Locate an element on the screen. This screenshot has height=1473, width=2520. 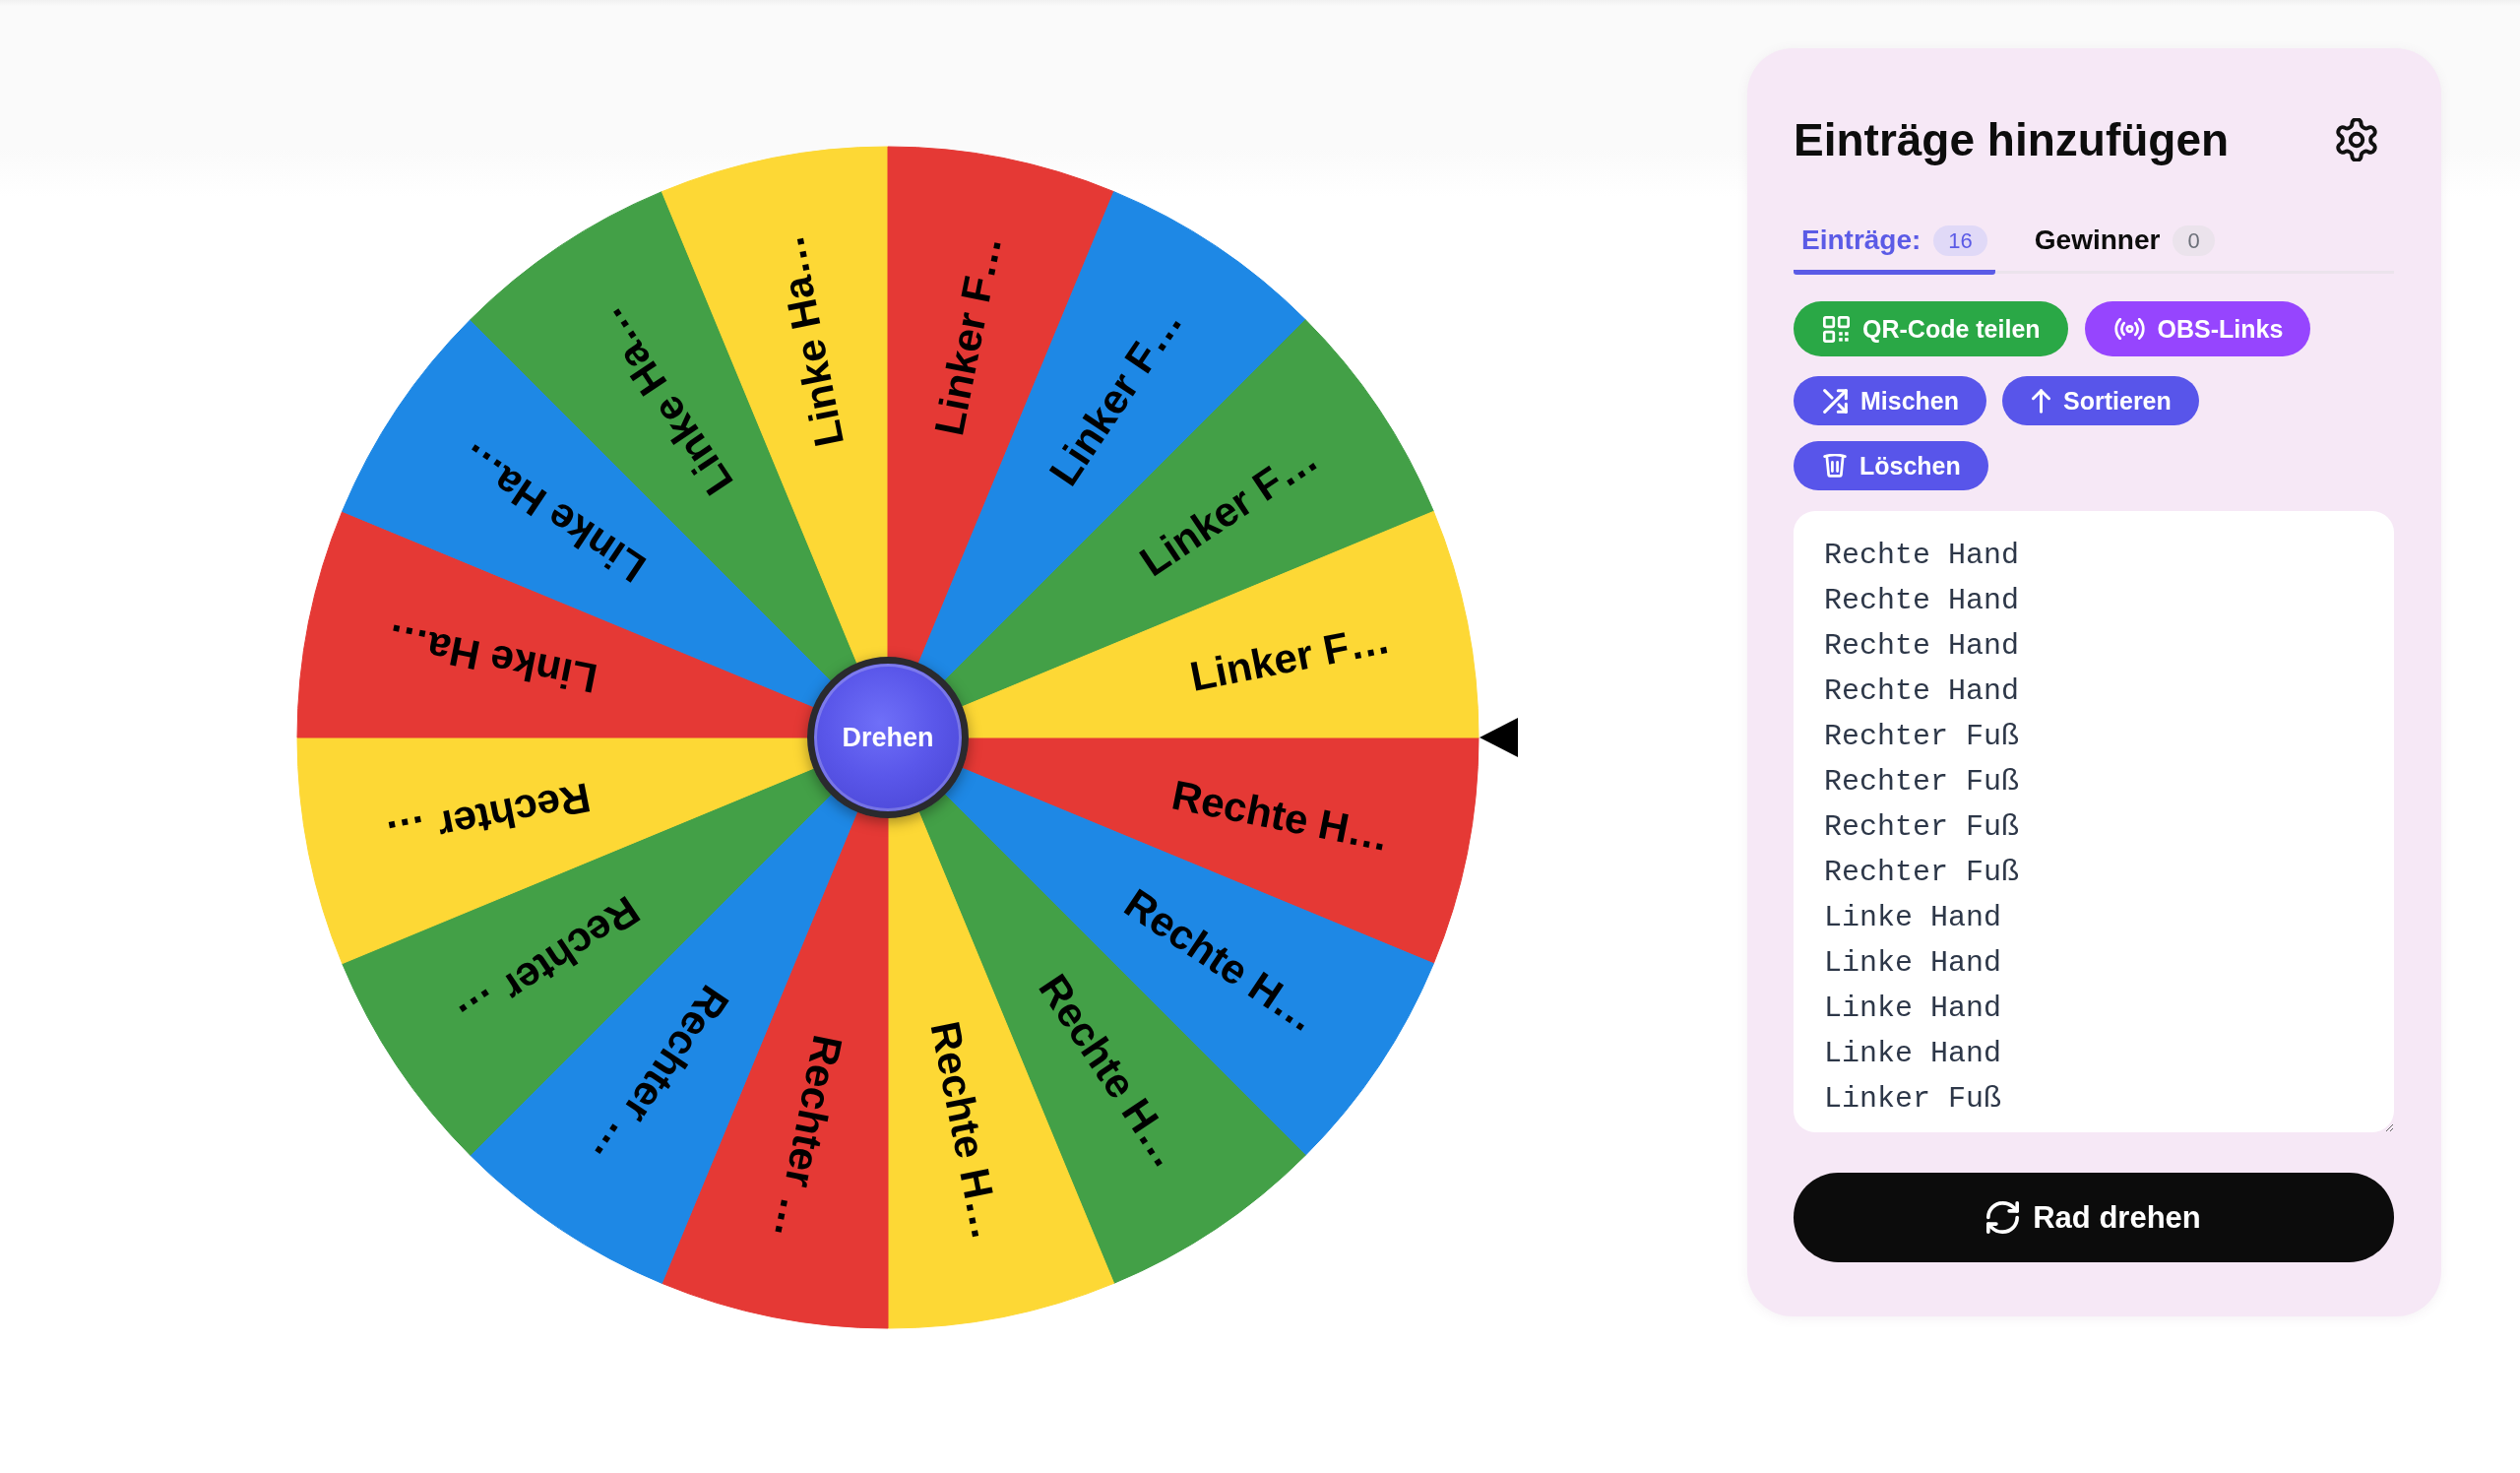
count-badge: 16 is located at coordinates (1960, 240).